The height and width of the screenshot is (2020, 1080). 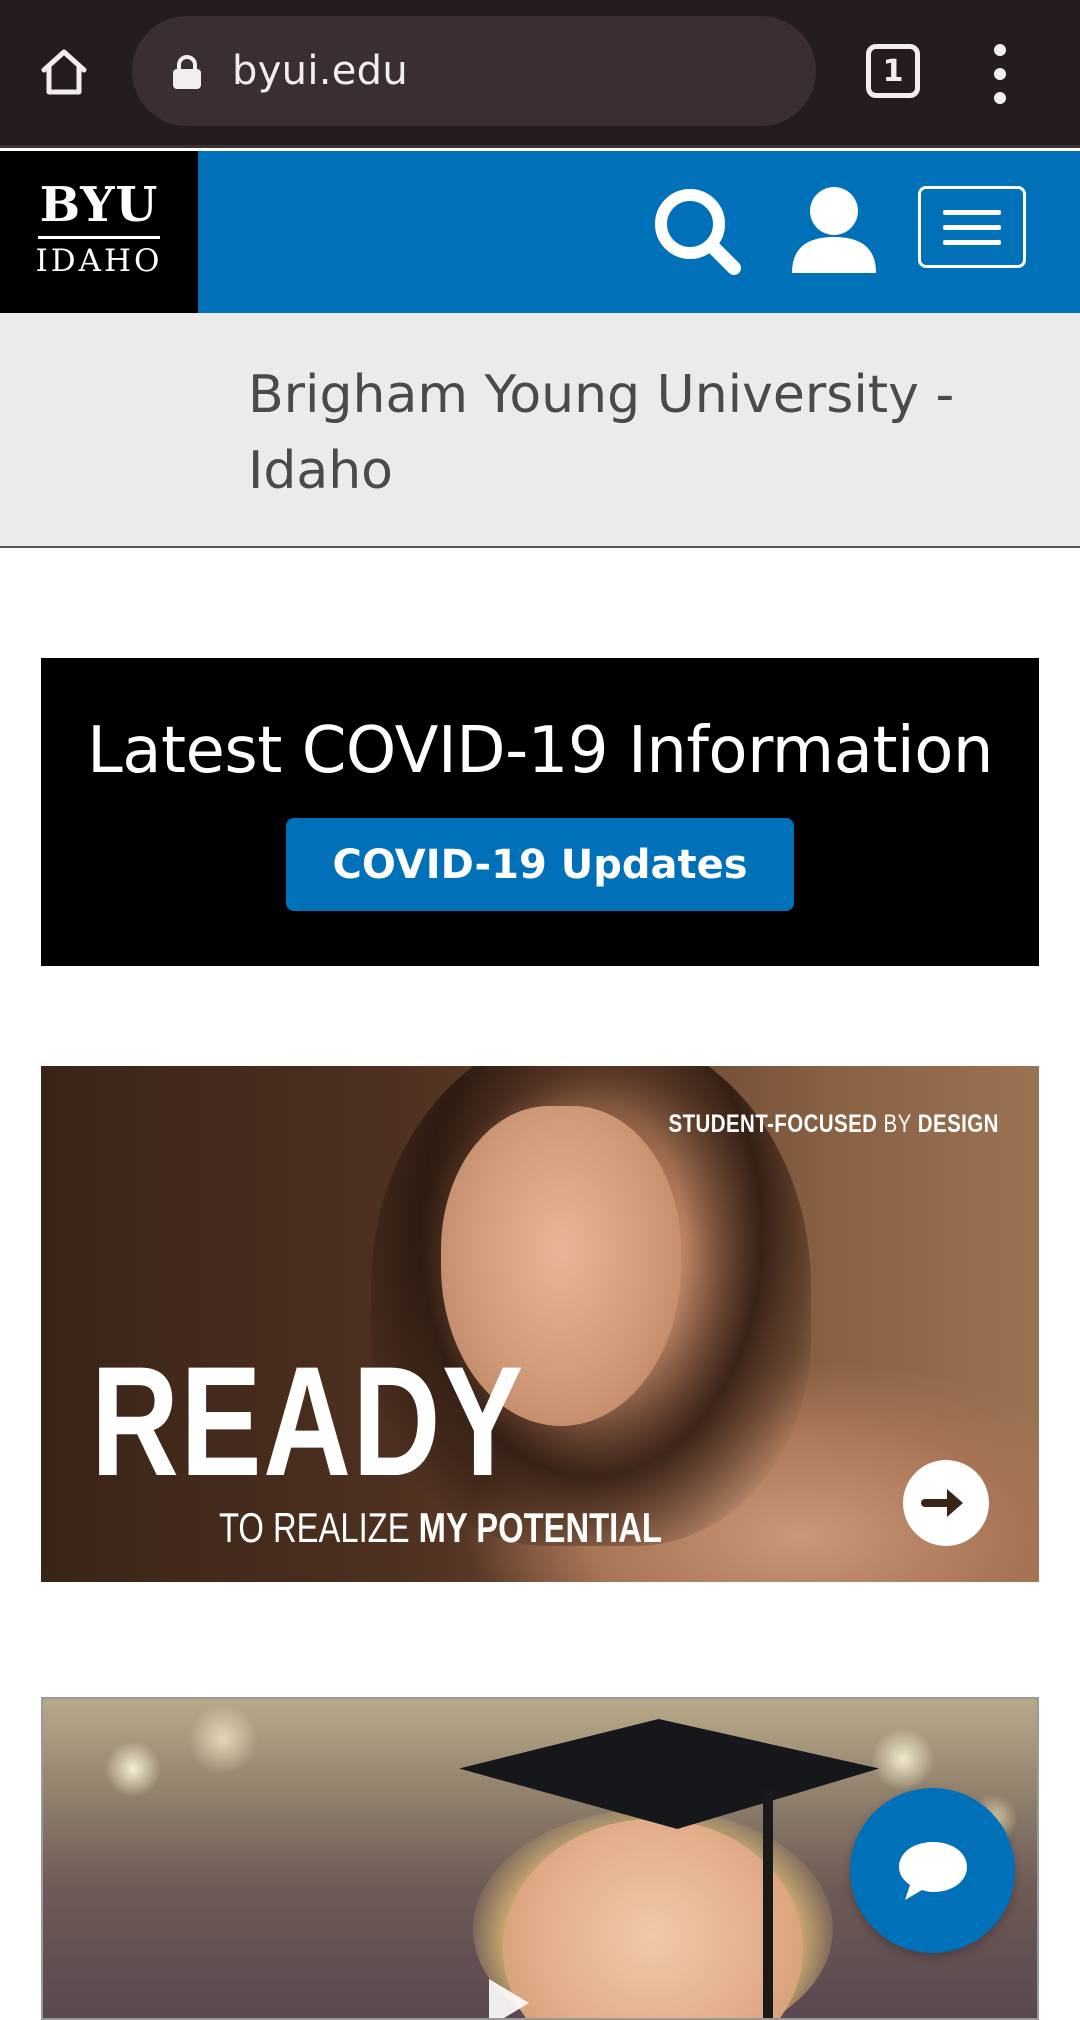 I want to click on graduation-cap, so click(x=667, y=1774).